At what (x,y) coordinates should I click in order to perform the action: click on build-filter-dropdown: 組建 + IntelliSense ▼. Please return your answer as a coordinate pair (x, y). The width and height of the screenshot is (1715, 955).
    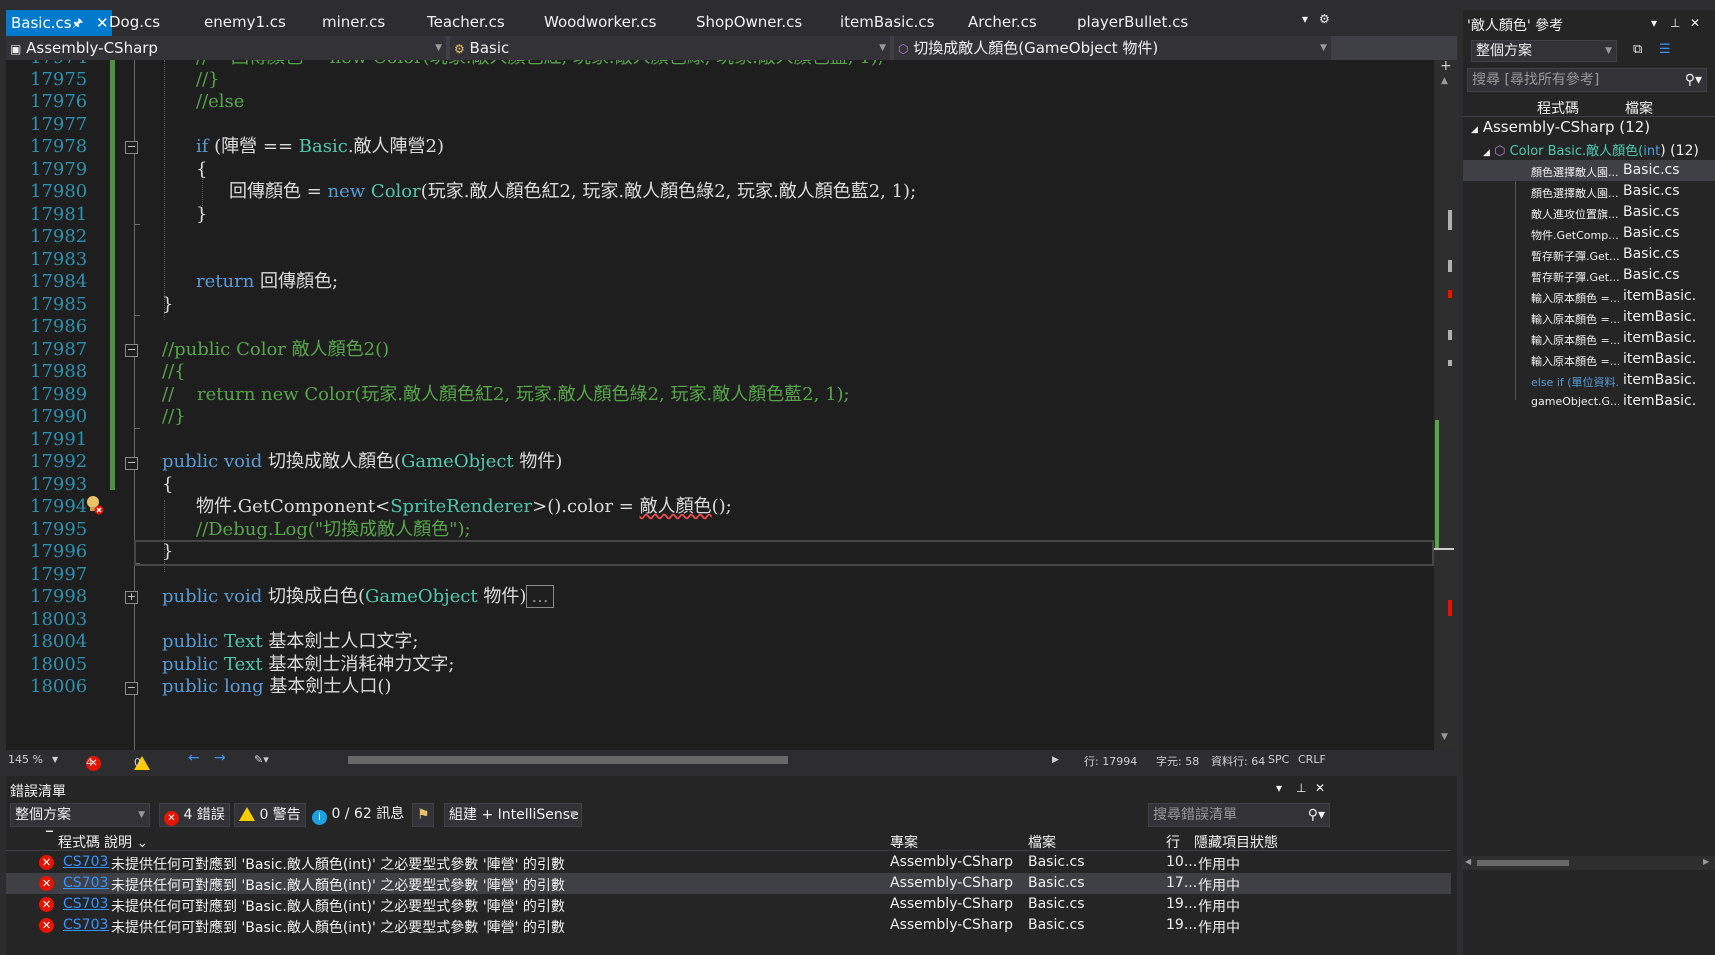
    Looking at the image, I should click on (513, 815).